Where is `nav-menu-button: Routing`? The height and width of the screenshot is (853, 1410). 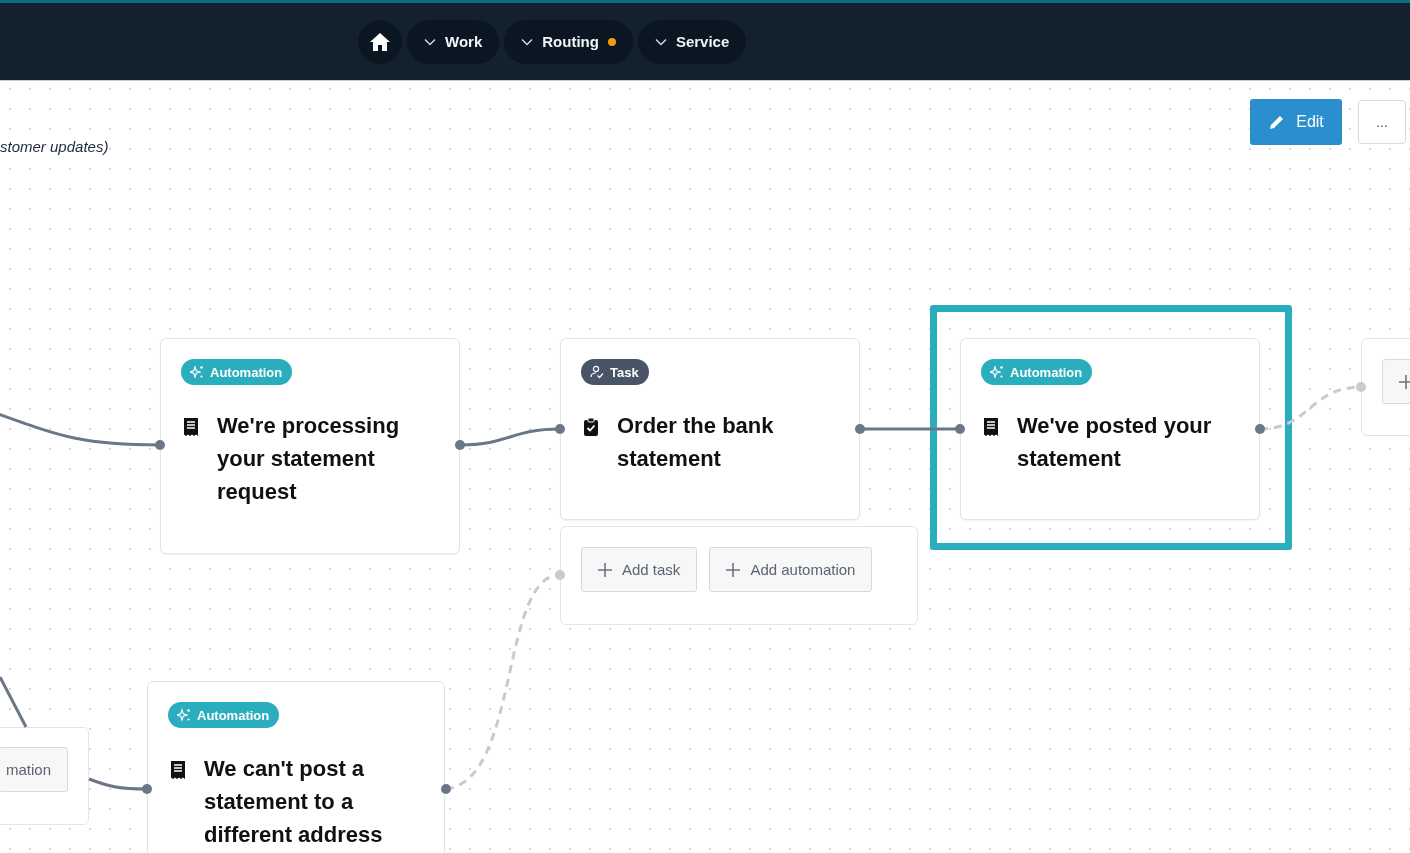
nav-menu-button: Routing is located at coordinates (568, 41).